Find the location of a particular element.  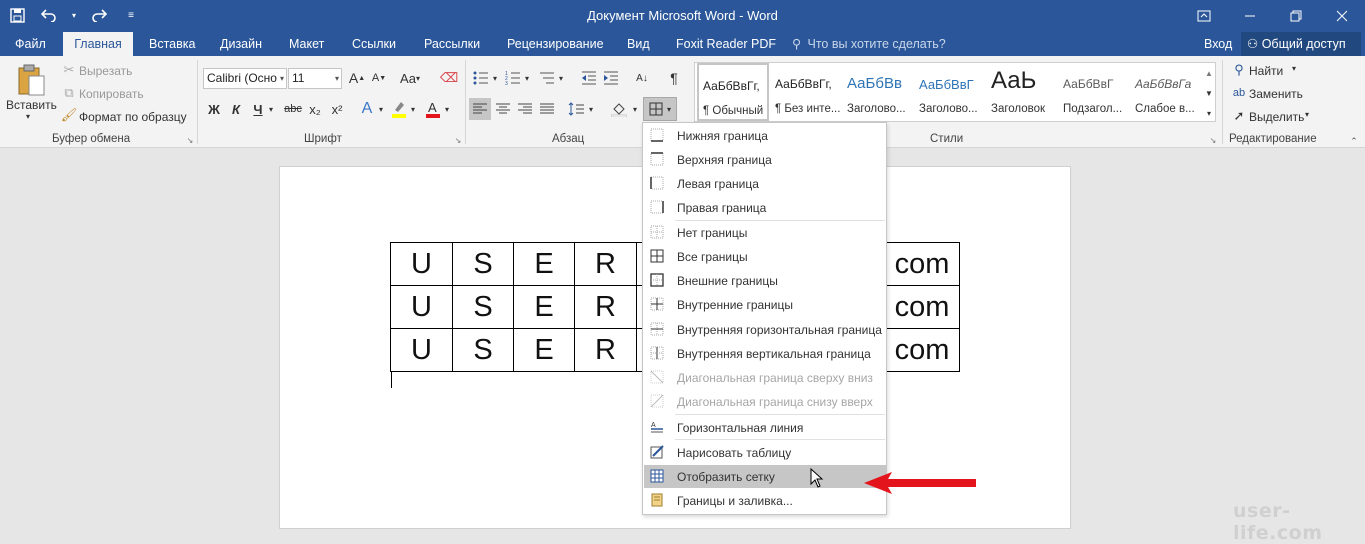

menu-item-top-border: Верхняя граница is located at coordinates (765, 159).